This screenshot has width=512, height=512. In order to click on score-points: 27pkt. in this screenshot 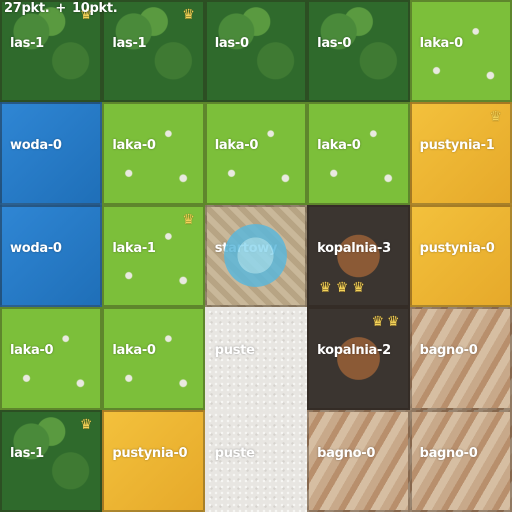, I will do `click(27, 8)`.